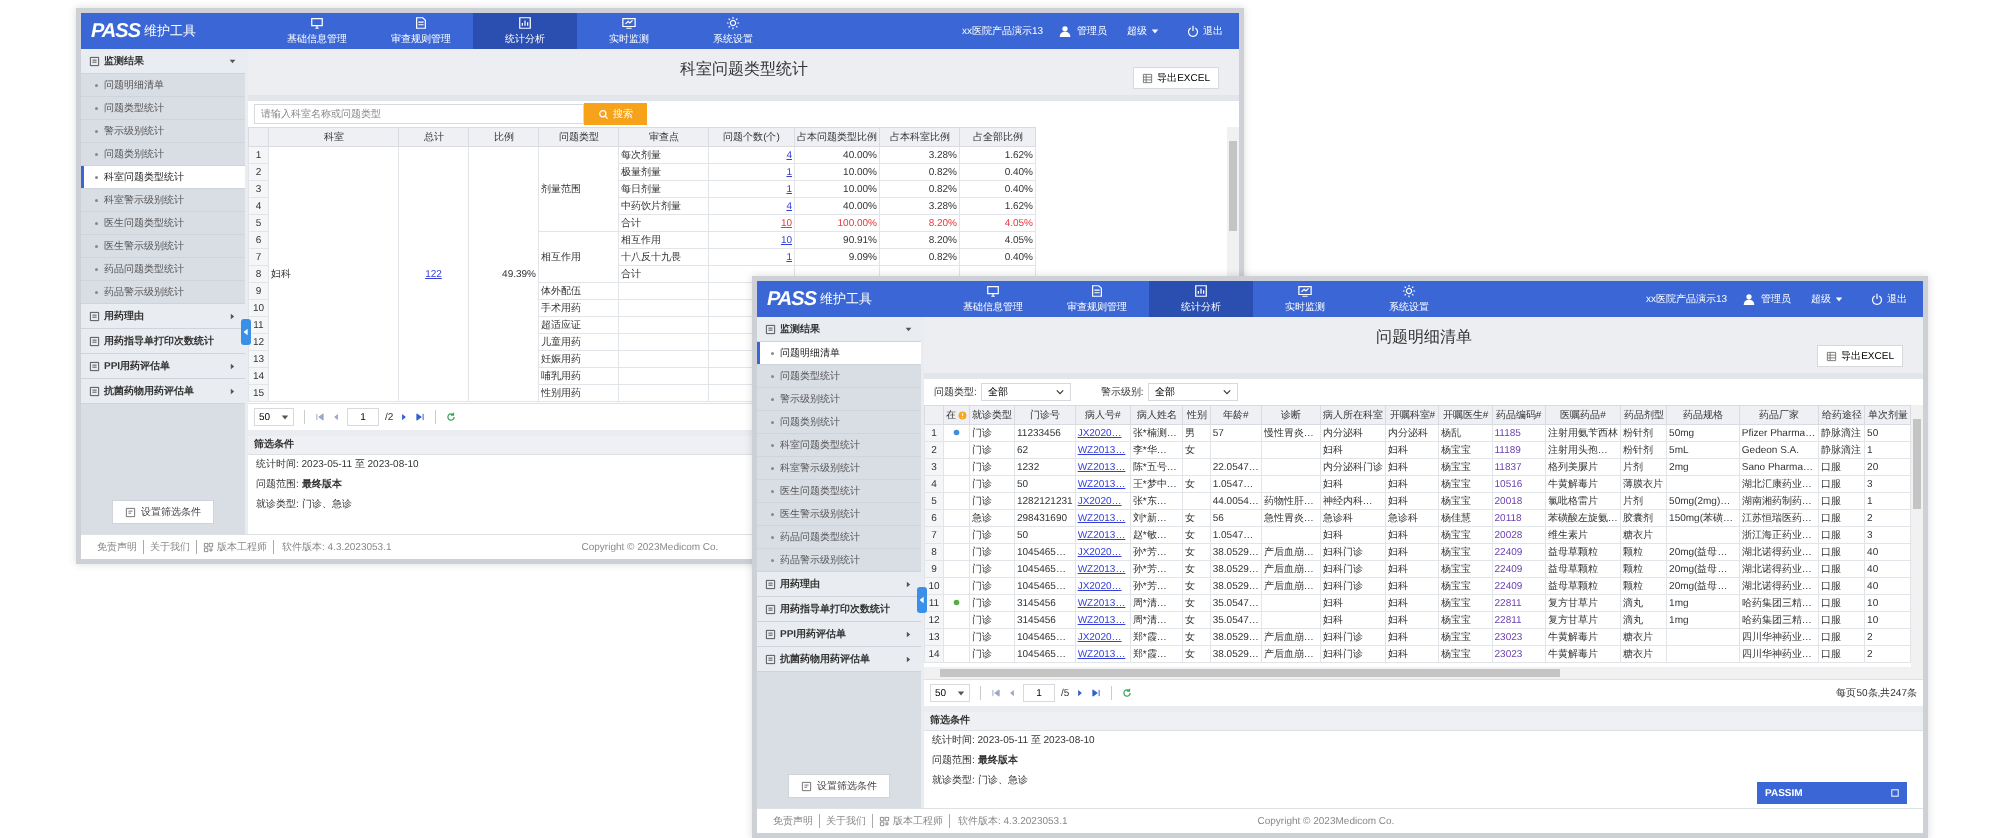 Image resolution: width=2000 pixels, height=838 pixels. What do you see at coordinates (743, 69) in the screenshot?
I see `page-title: 科室问题类型统计` at bounding box center [743, 69].